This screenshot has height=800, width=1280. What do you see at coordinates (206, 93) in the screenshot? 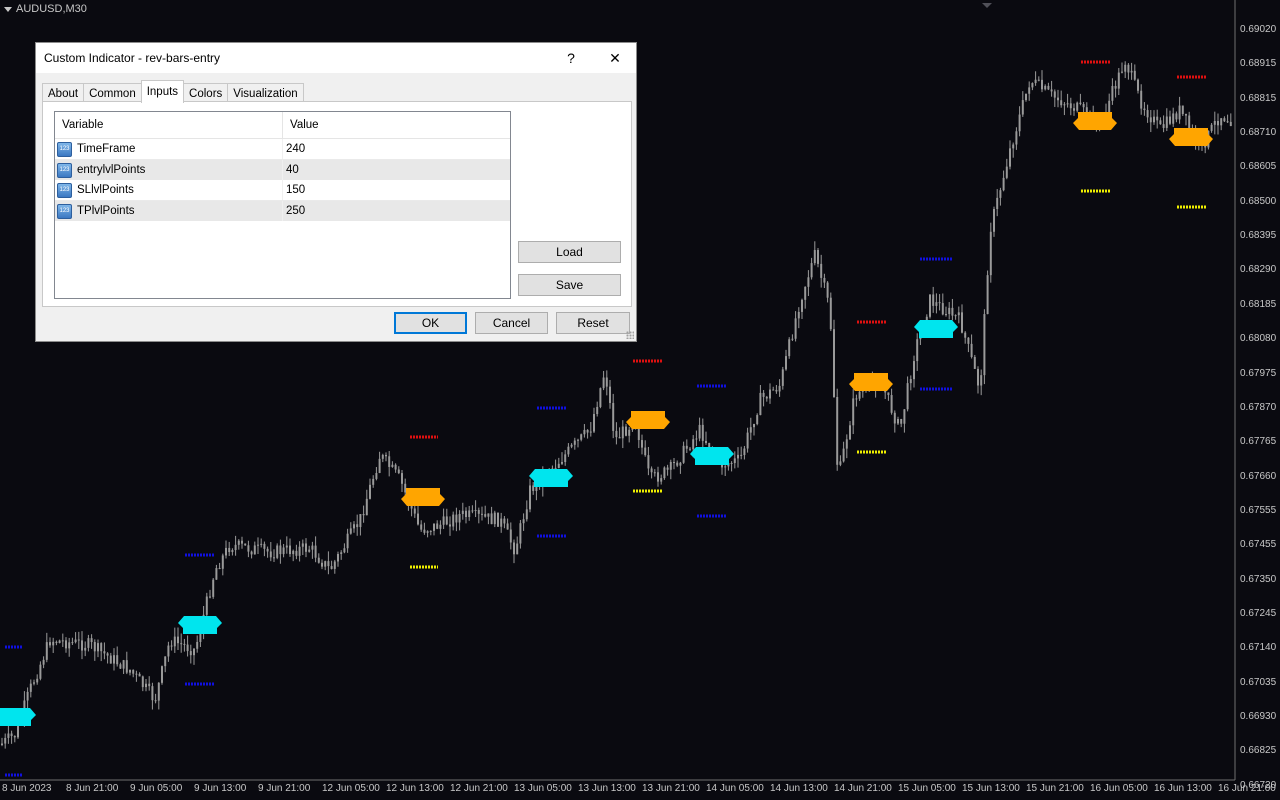
I see `tab-colors: Colors` at bounding box center [206, 93].